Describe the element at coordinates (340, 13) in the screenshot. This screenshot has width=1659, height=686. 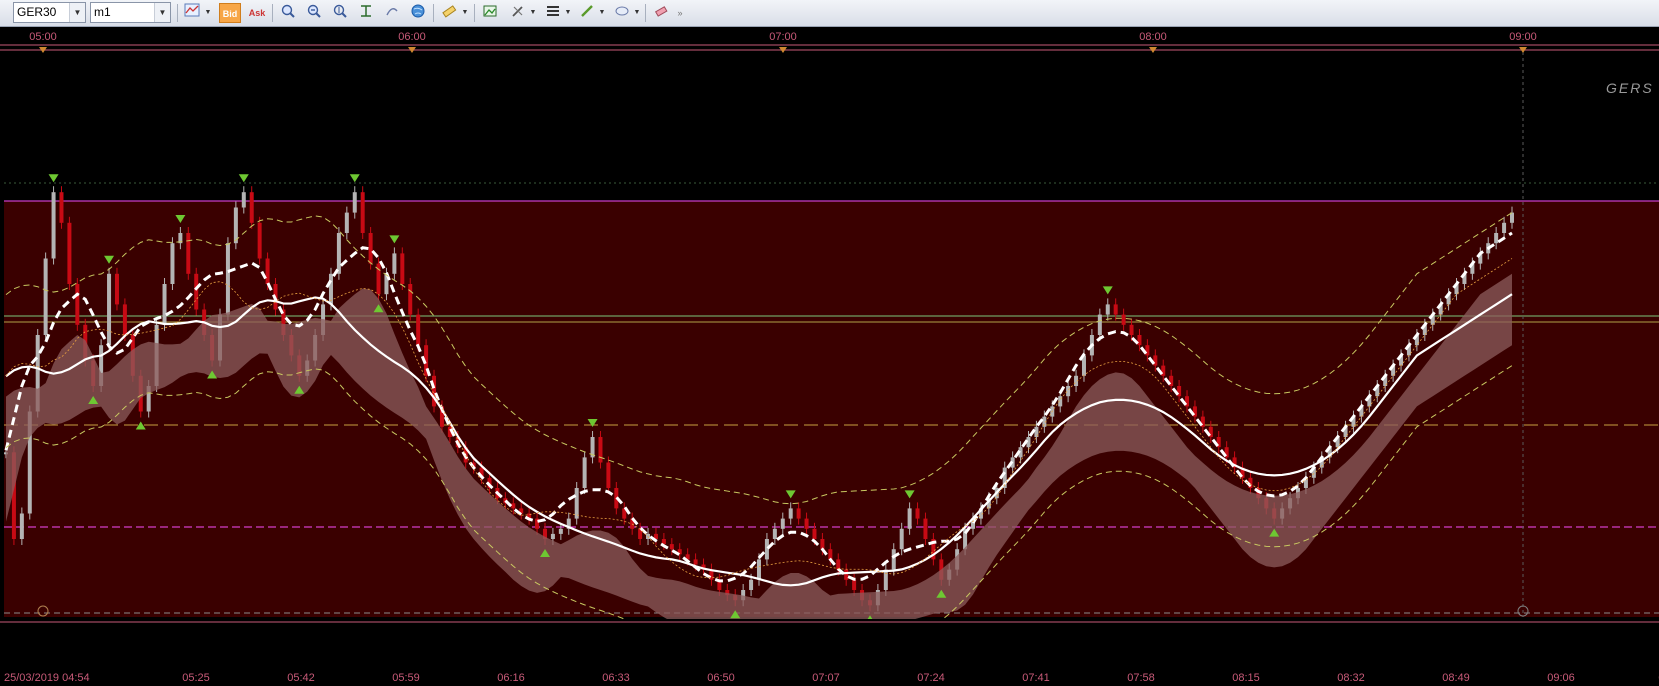
I see `zoom-fit-icon` at that location.